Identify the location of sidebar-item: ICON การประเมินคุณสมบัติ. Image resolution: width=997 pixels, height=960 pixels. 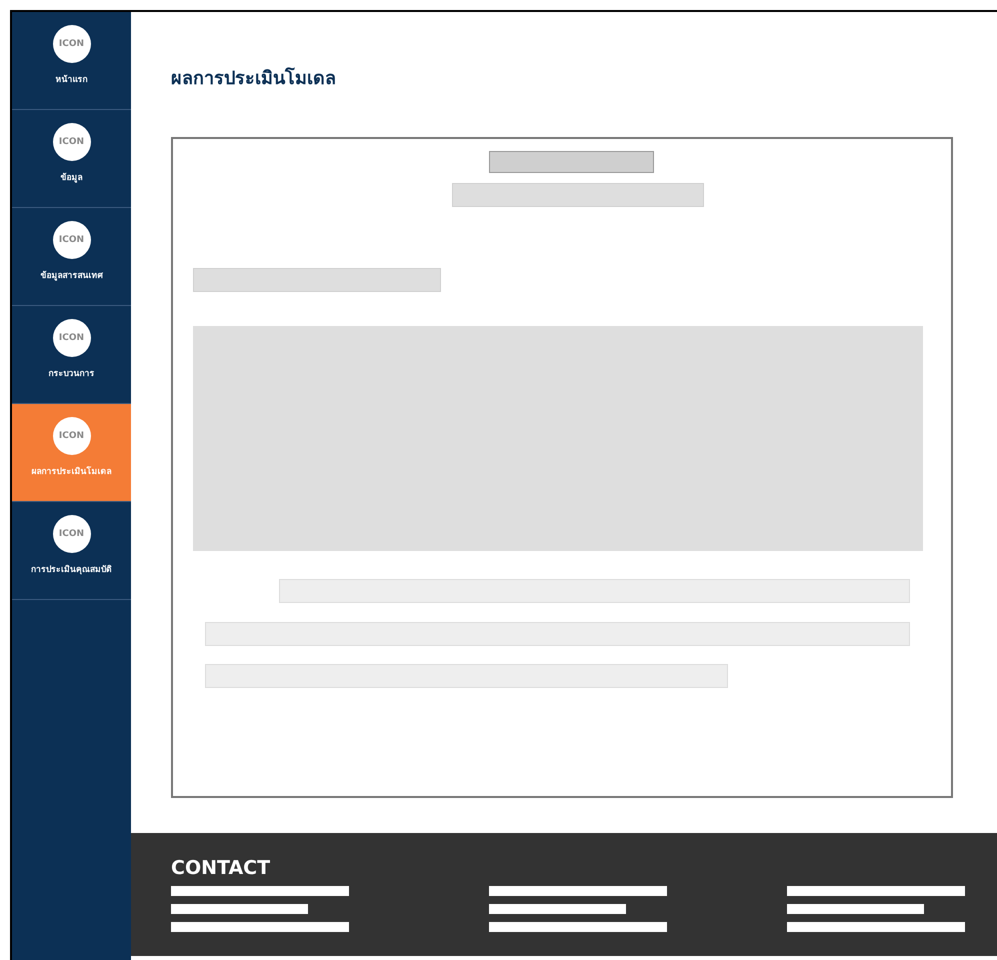
(71, 551).